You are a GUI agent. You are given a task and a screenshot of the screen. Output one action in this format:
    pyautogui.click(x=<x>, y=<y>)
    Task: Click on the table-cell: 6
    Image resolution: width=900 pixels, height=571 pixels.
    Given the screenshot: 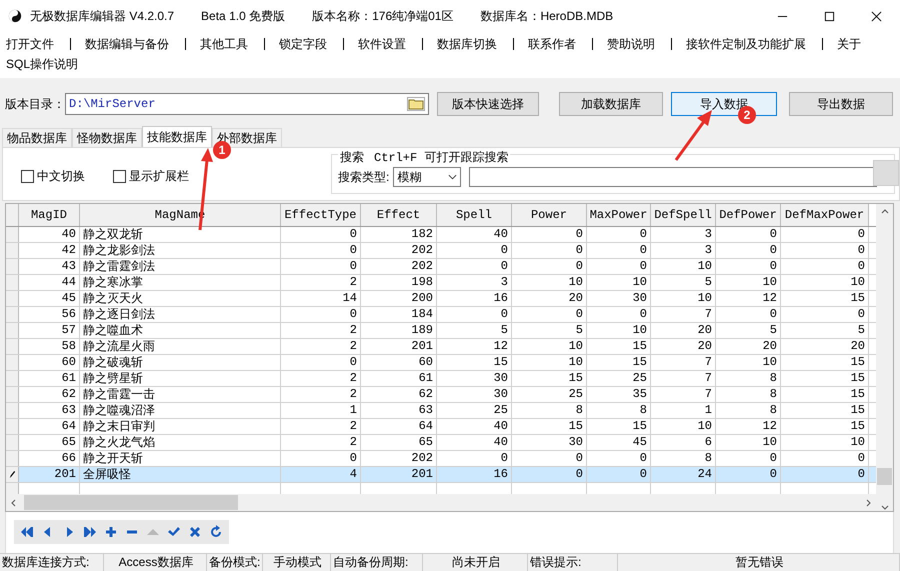 What is the action you would take?
    pyautogui.click(x=683, y=442)
    